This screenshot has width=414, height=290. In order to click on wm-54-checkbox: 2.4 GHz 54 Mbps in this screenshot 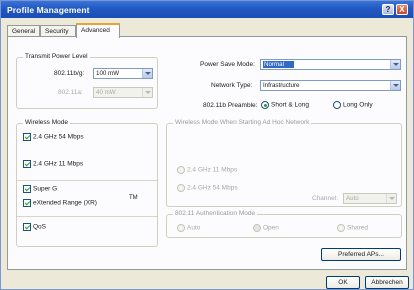, I will do `click(53, 138)`.